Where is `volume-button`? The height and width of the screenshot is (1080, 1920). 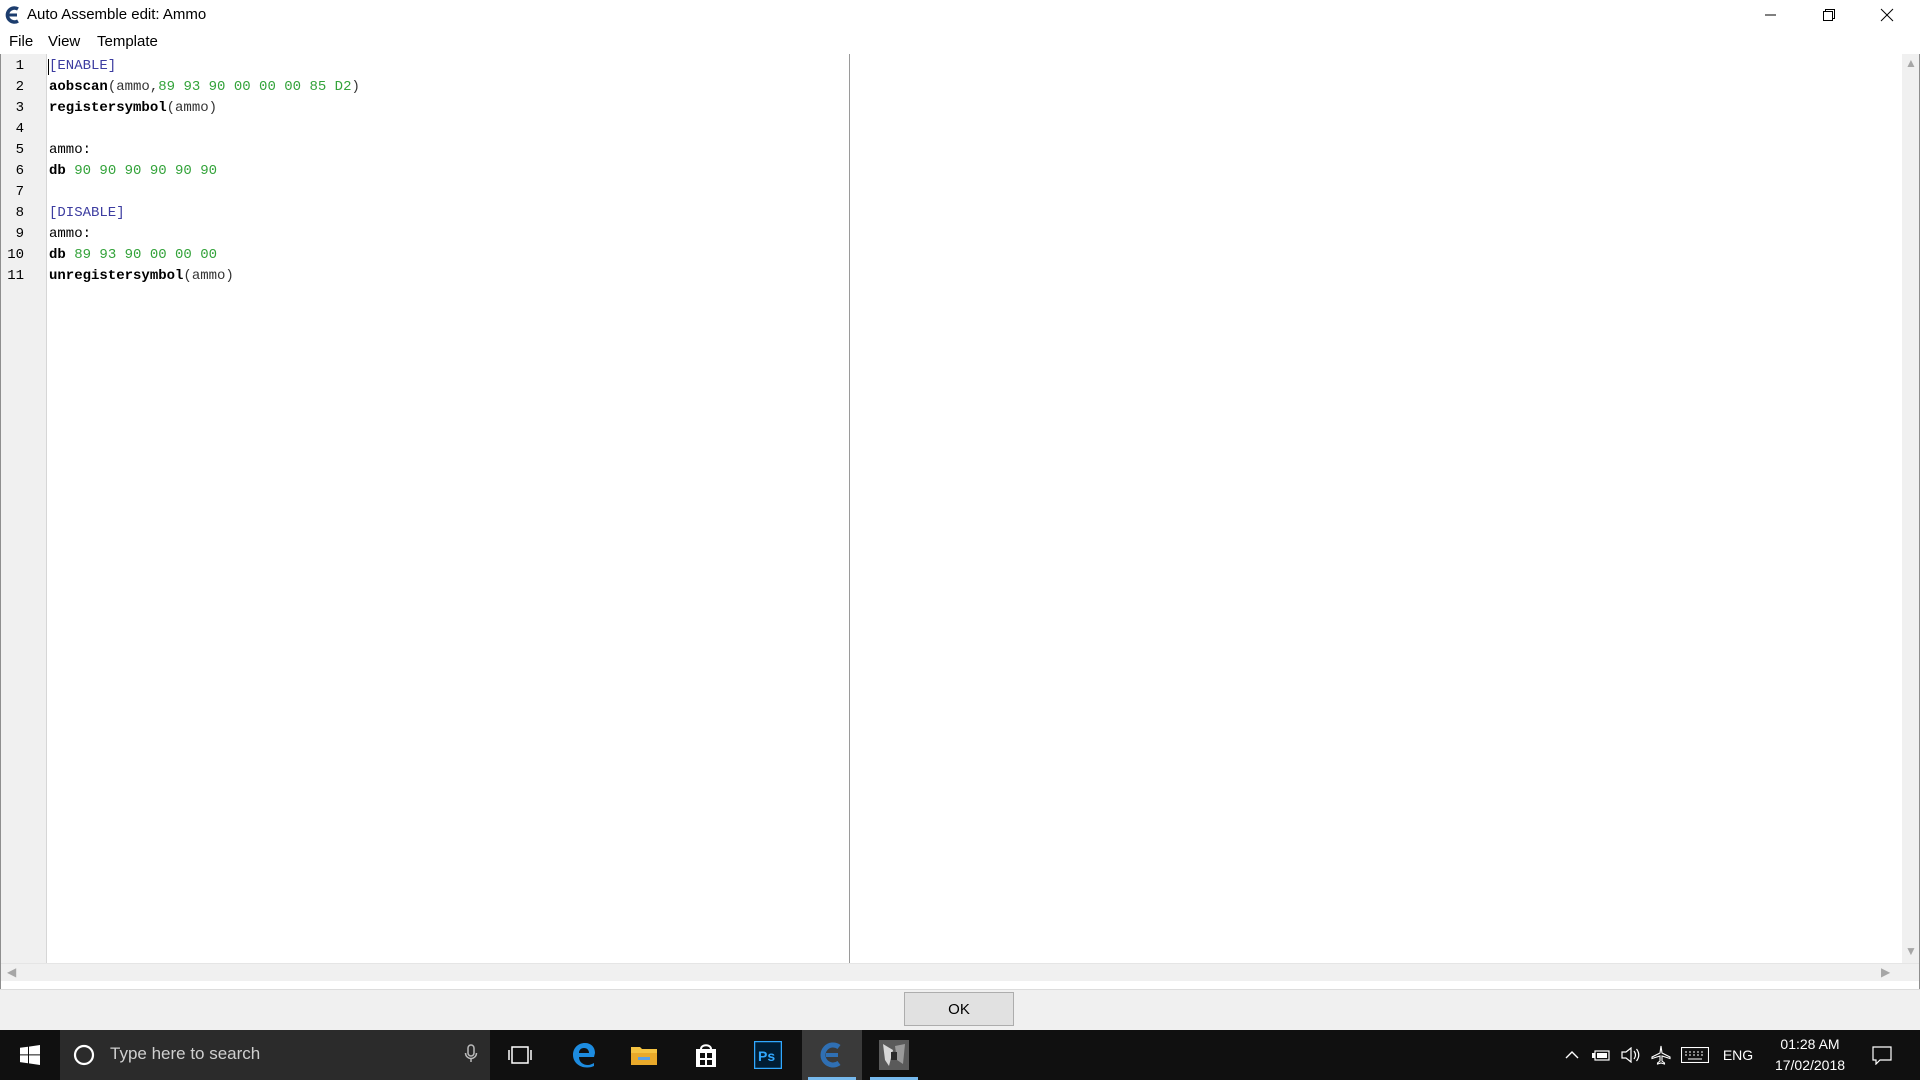
volume-button is located at coordinates (1631, 1055).